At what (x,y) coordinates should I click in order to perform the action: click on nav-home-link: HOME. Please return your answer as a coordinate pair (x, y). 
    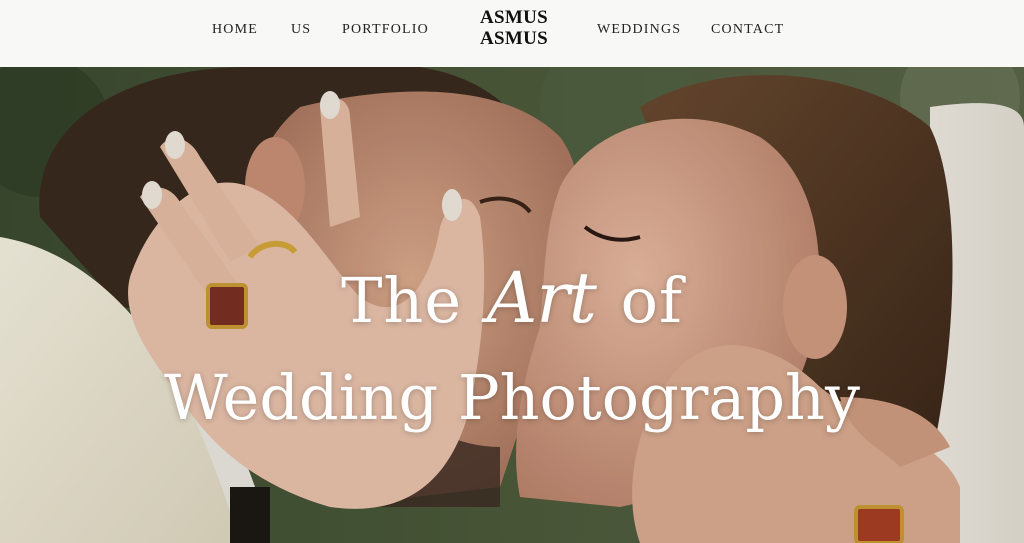
    Looking at the image, I should click on (235, 30).